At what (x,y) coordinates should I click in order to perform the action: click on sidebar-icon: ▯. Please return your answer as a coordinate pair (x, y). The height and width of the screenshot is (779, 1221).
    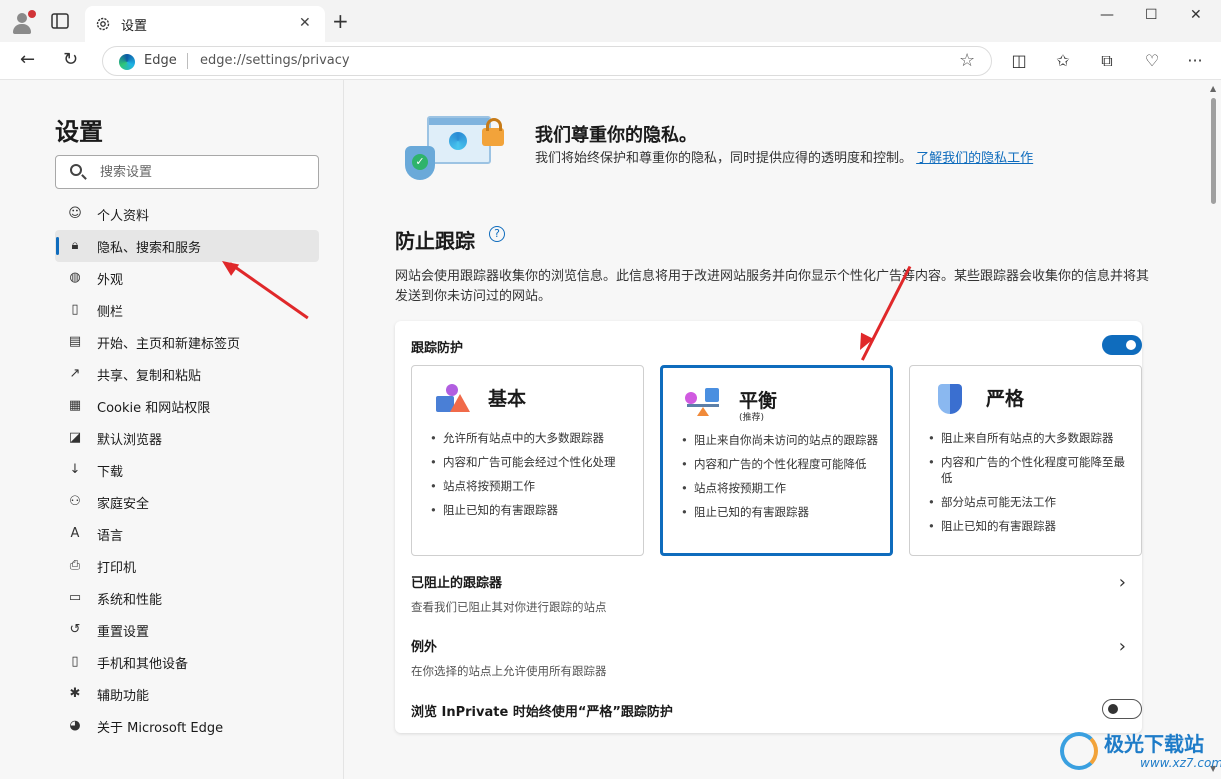
    Looking at the image, I should click on (75, 309).